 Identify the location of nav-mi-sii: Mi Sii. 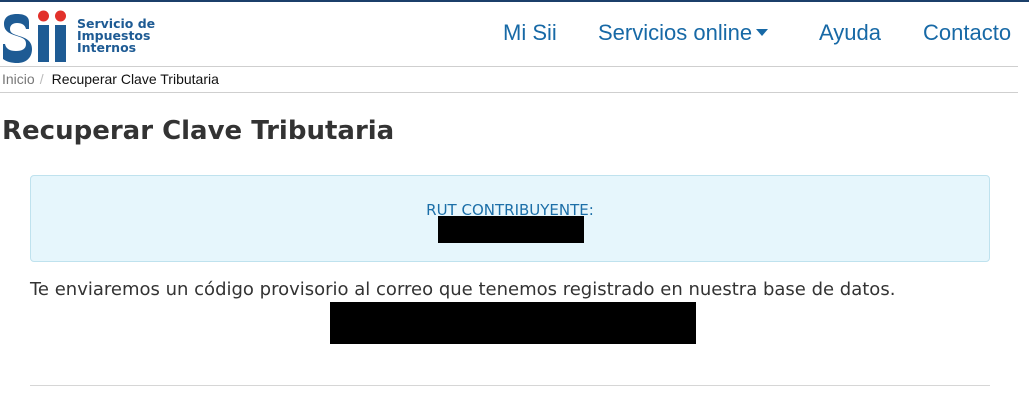
(530, 33).